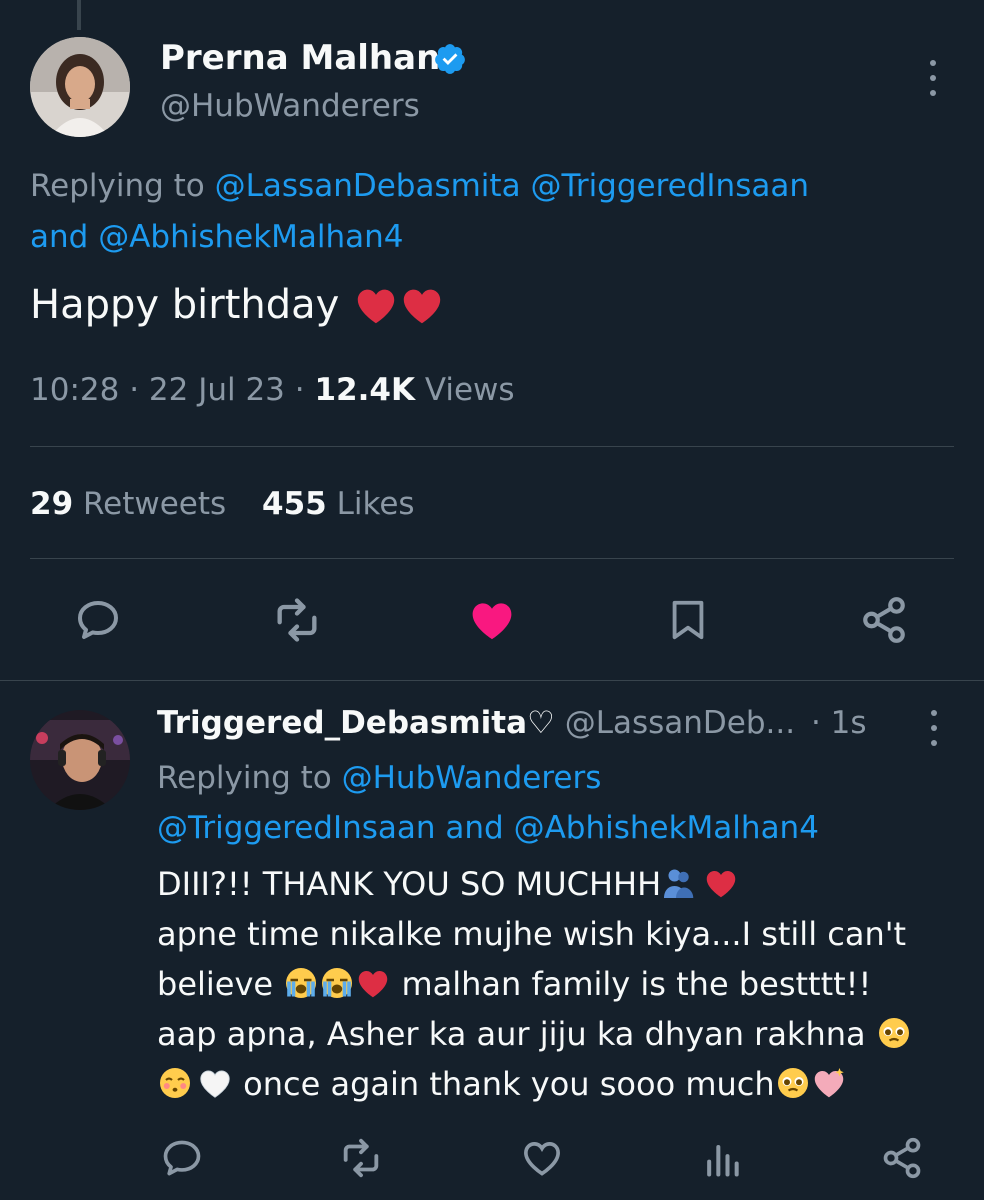 The height and width of the screenshot is (1200, 984). Describe the element at coordinates (80, 87) in the screenshot. I see `author-avatar` at that location.